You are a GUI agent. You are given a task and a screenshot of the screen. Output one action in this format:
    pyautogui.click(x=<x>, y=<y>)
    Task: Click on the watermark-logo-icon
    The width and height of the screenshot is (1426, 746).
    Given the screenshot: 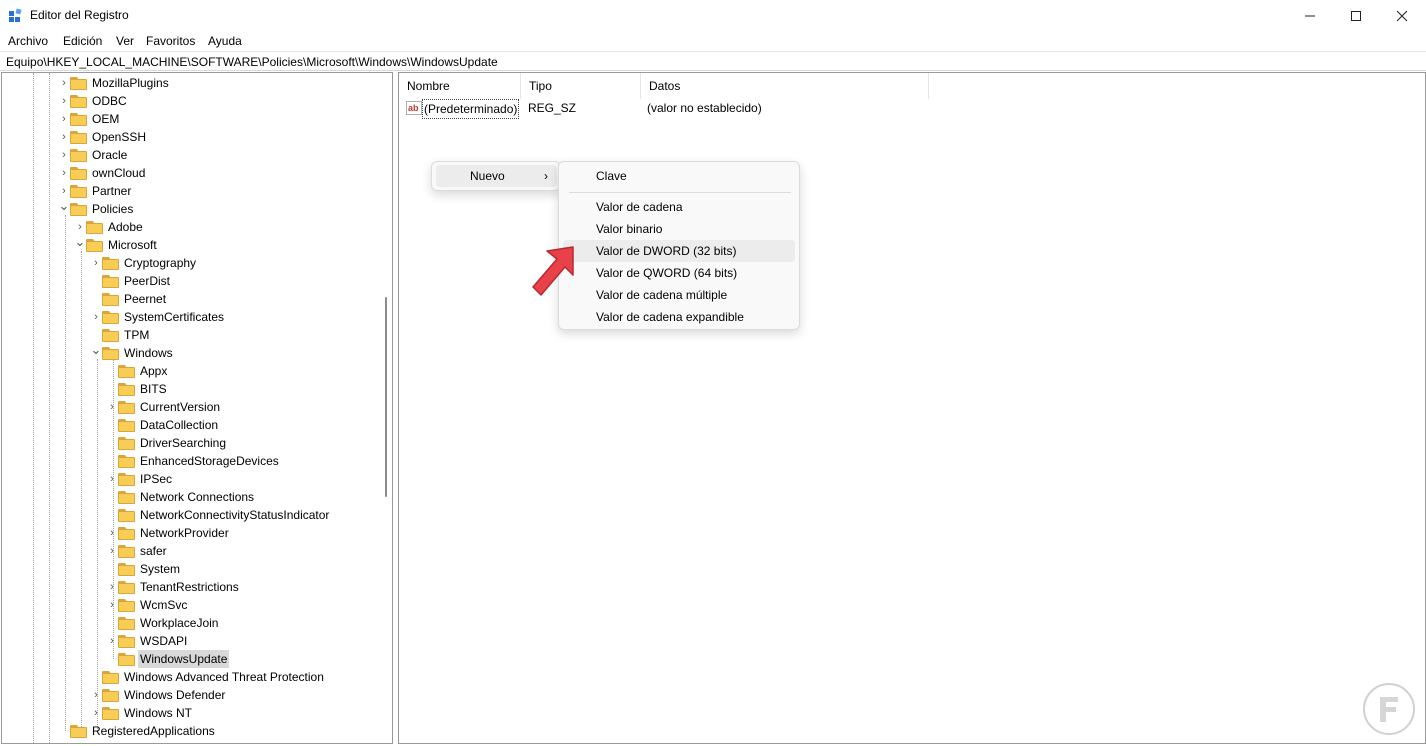 What is the action you would take?
    pyautogui.click(x=1389, y=709)
    